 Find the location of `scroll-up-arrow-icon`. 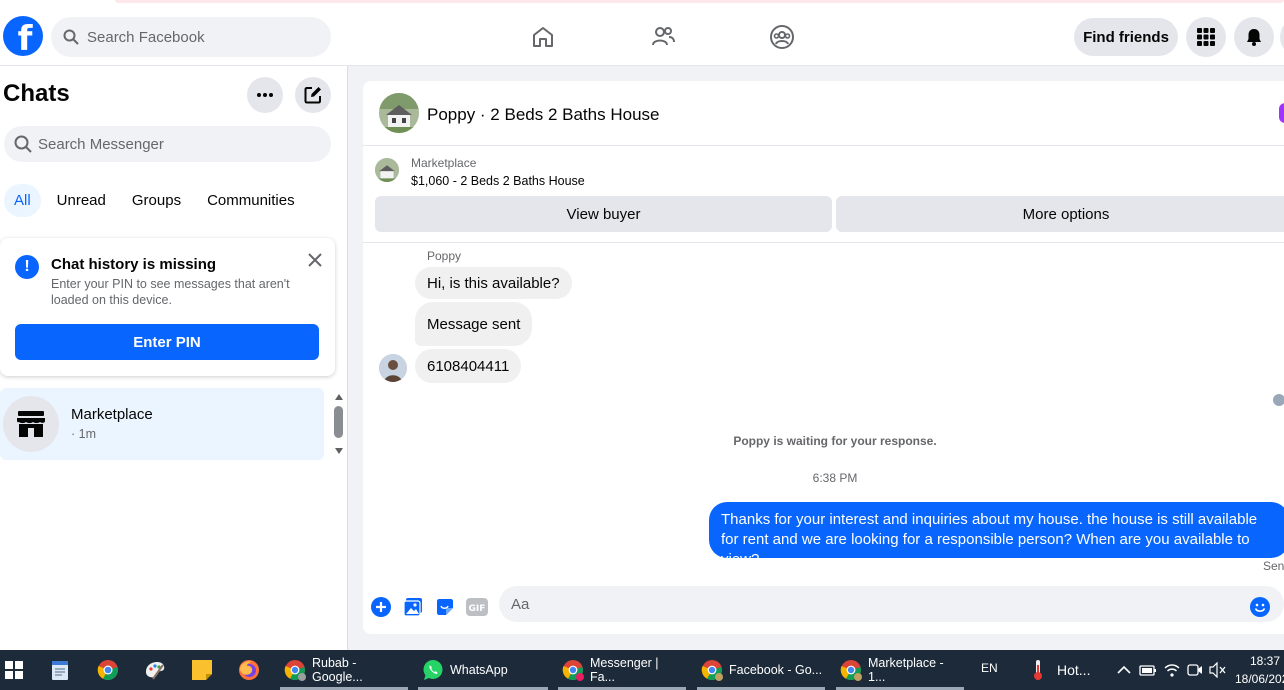

scroll-up-arrow-icon is located at coordinates (339, 397).